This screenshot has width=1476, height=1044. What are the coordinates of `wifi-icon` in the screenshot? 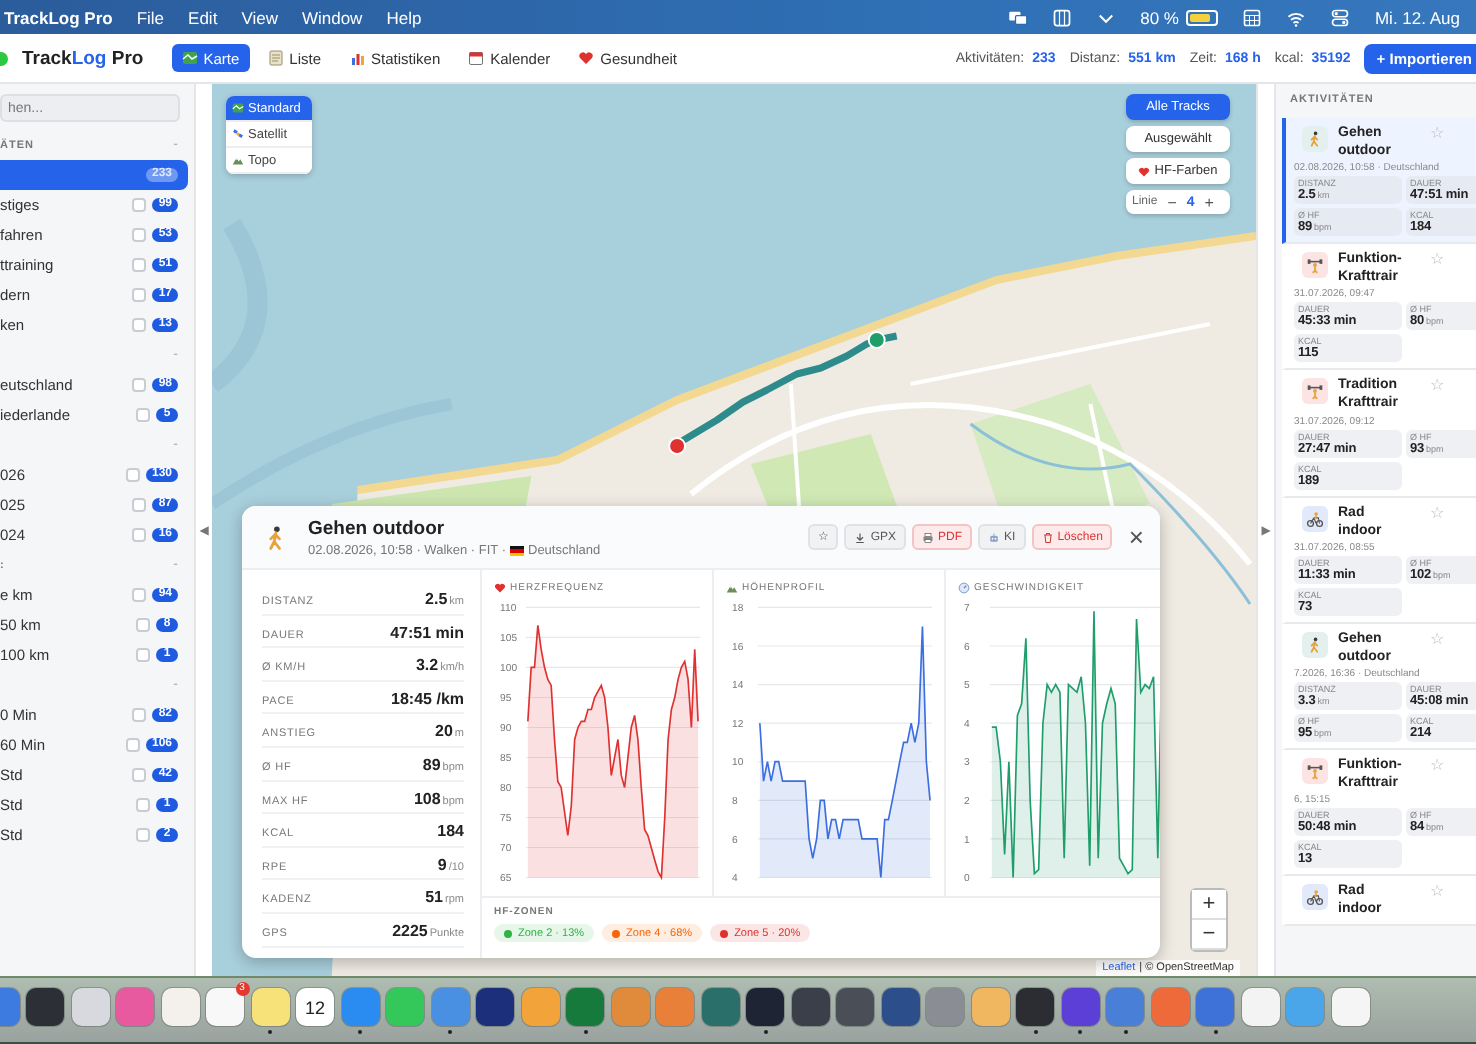 It's located at (1296, 17).